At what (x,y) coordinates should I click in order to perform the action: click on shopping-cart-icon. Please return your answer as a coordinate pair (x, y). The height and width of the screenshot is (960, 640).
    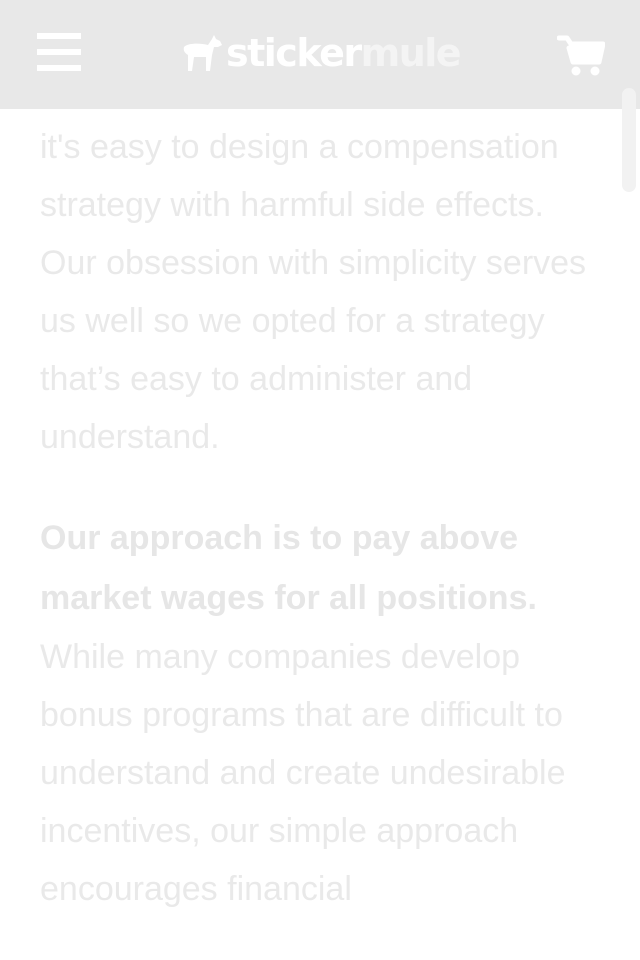
    Looking at the image, I should click on (581, 56).